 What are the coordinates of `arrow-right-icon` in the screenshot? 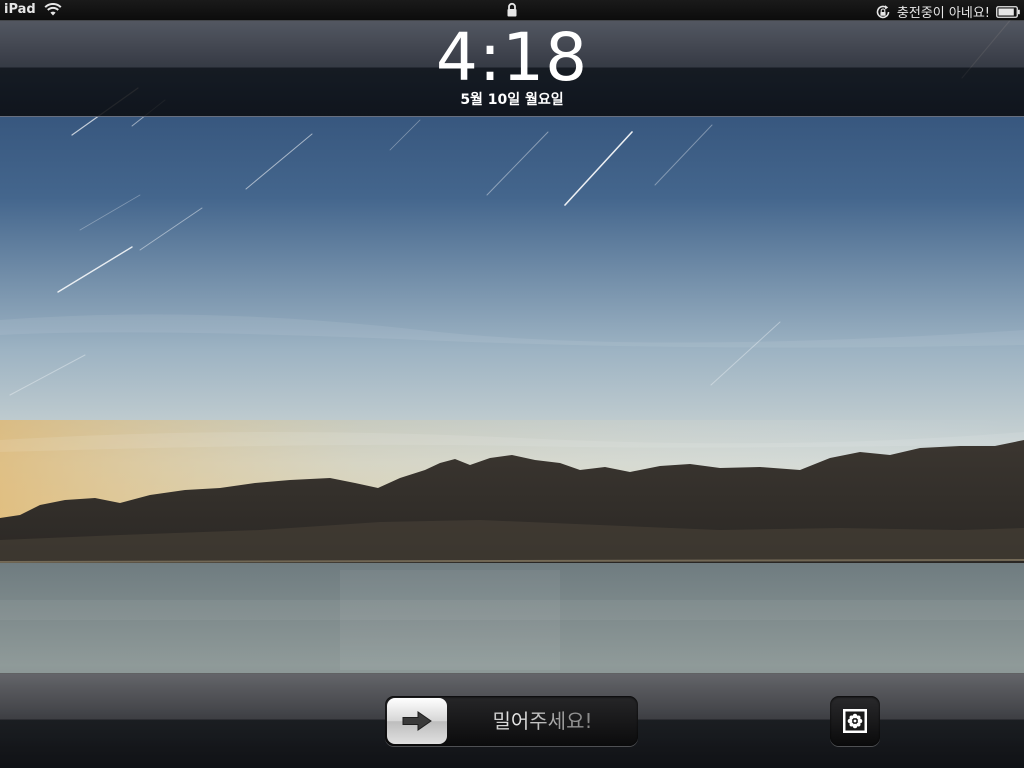 It's located at (417, 721).